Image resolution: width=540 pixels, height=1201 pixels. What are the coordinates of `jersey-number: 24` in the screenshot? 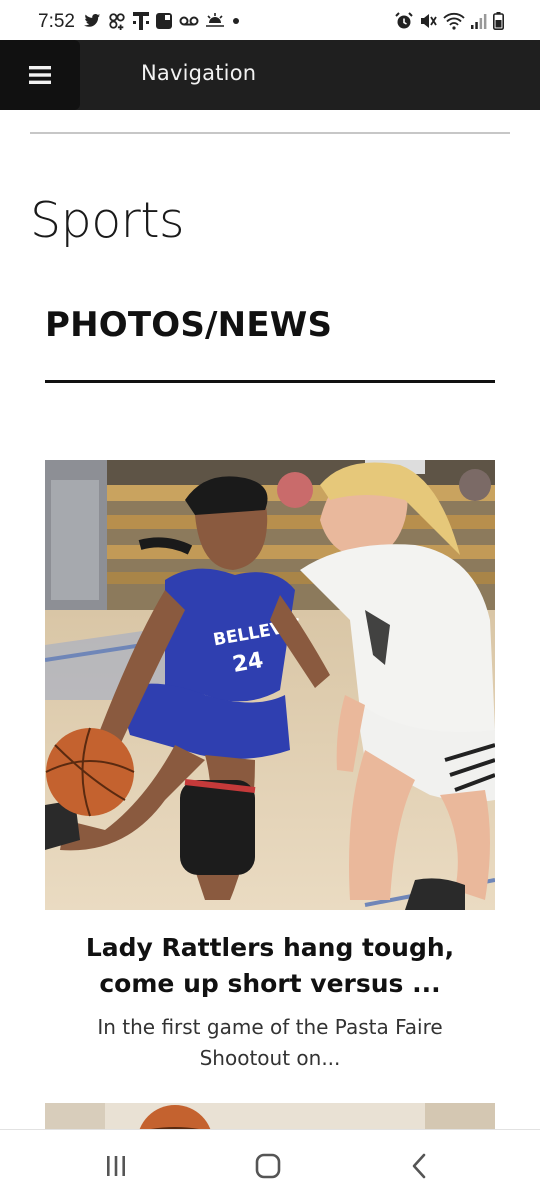 It's located at (248, 663).